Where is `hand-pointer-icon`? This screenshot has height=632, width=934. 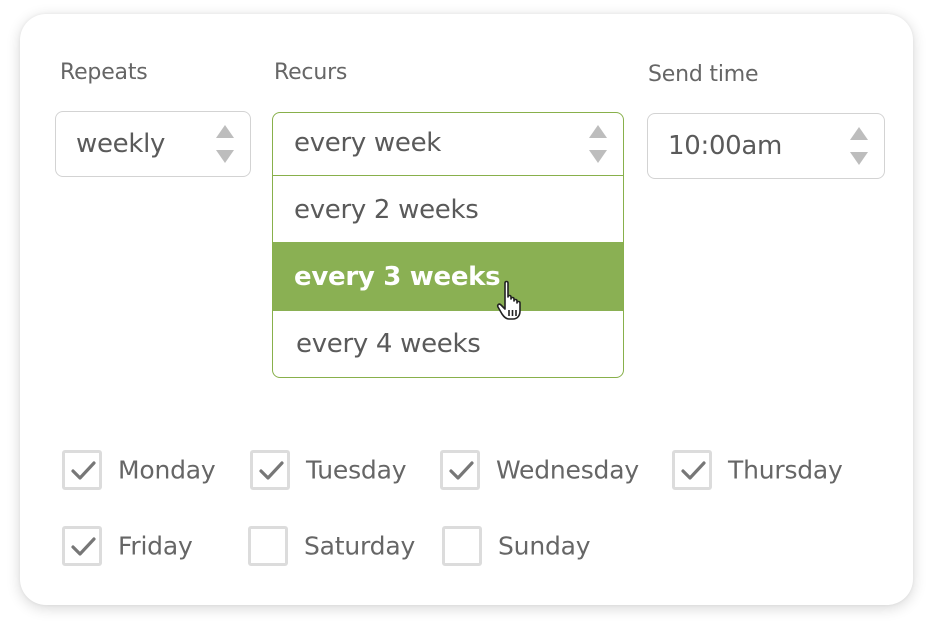
hand-pointer-icon is located at coordinates (508, 300).